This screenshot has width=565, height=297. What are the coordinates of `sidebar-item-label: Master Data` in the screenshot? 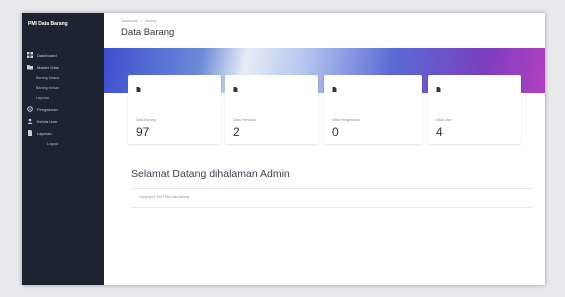 It's located at (48, 67).